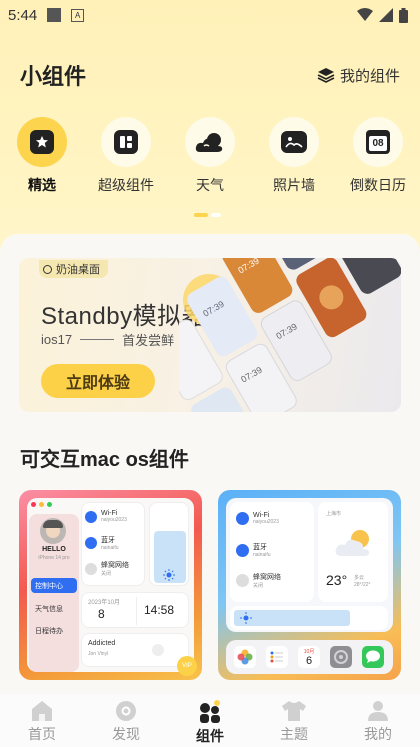  What do you see at coordinates (104, 460) in the screenshot?
I see `section-title: 可交互mac os组件` at bounding box center [104, 460].